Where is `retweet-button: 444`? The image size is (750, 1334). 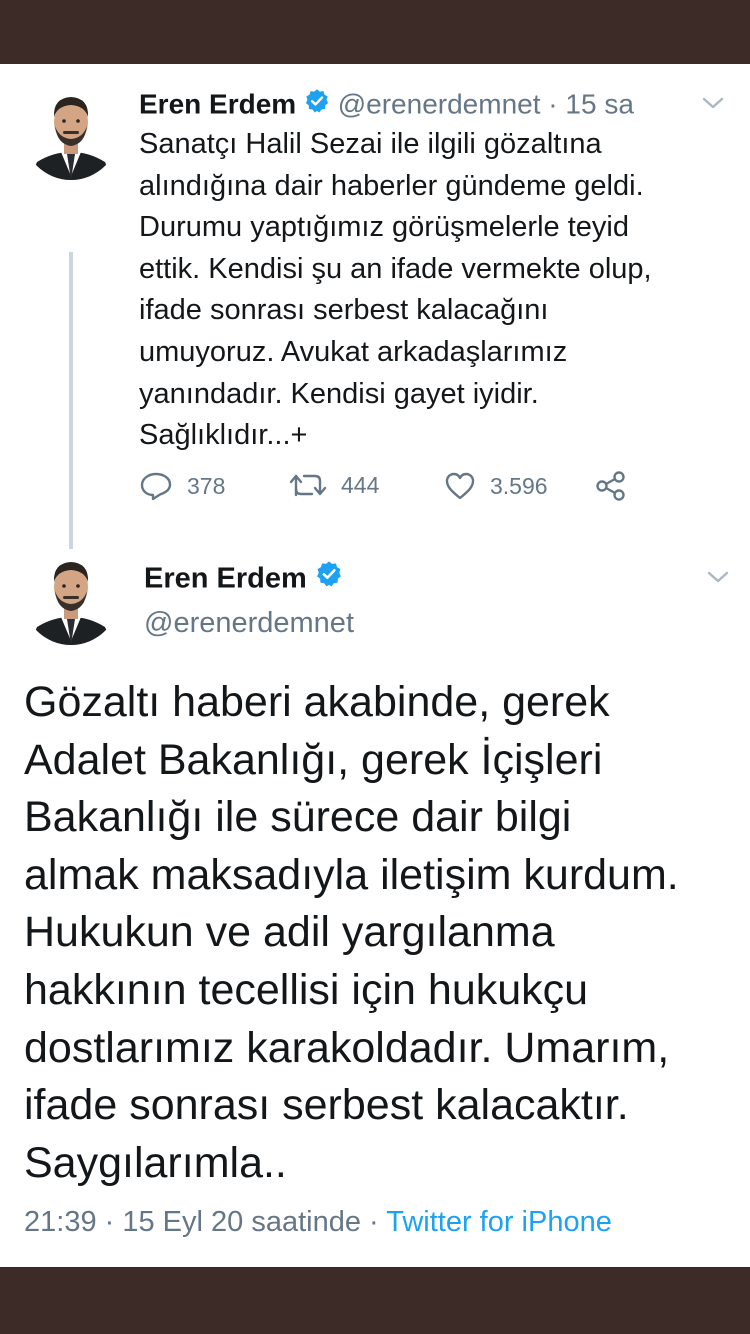 retweet-button: 444 is located at coordinates (334, 485).